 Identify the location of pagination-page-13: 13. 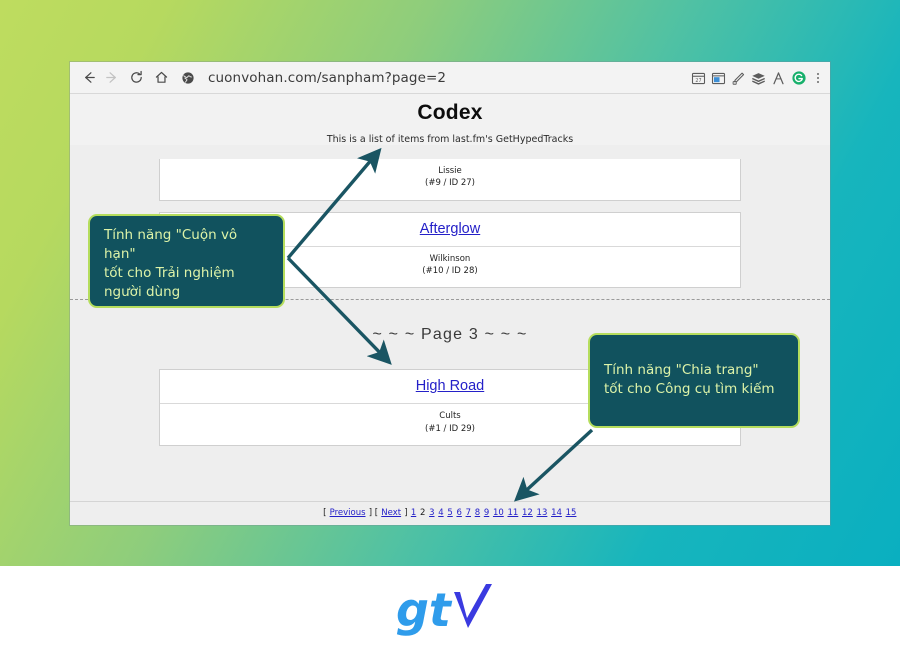
(542, 513).